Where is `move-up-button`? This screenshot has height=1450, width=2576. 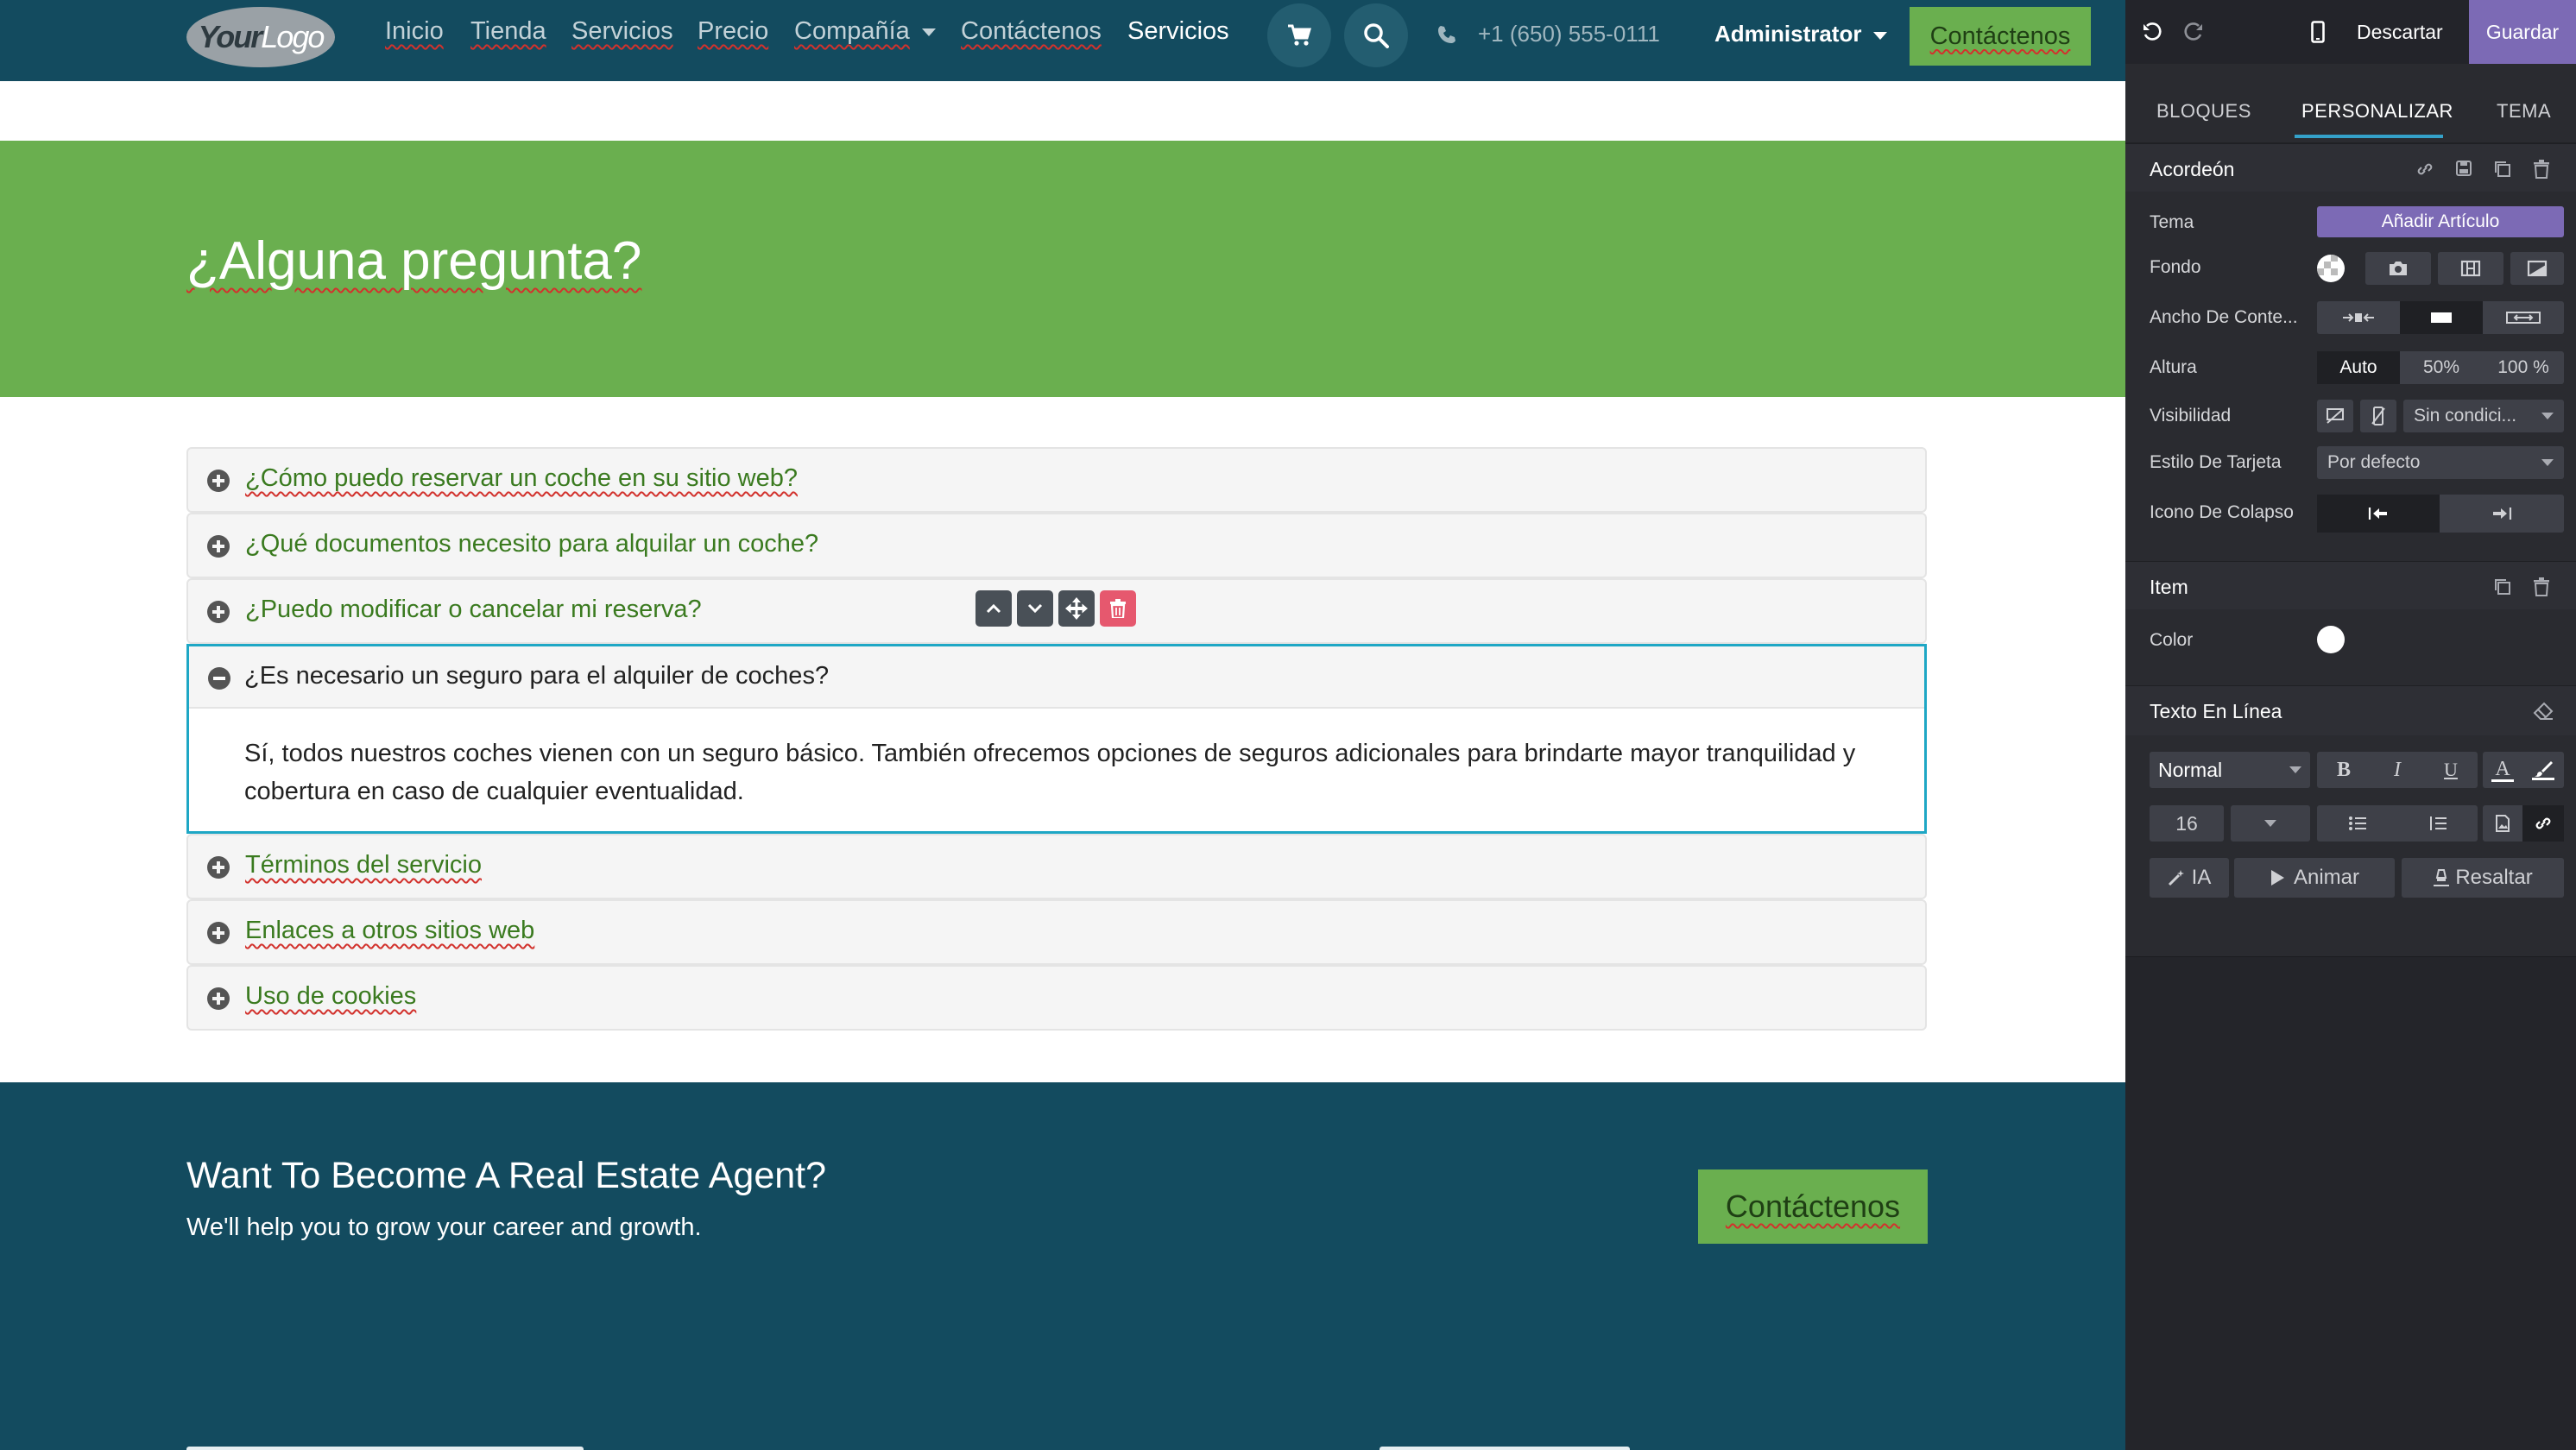 move-up-button is located at coordinates (993, 608).